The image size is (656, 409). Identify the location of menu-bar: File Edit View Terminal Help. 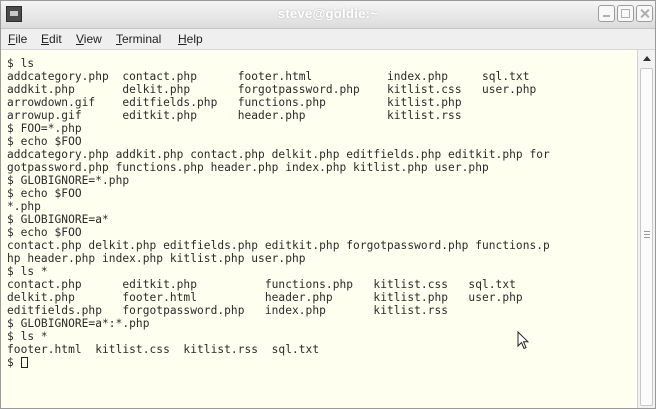
(328, 39).